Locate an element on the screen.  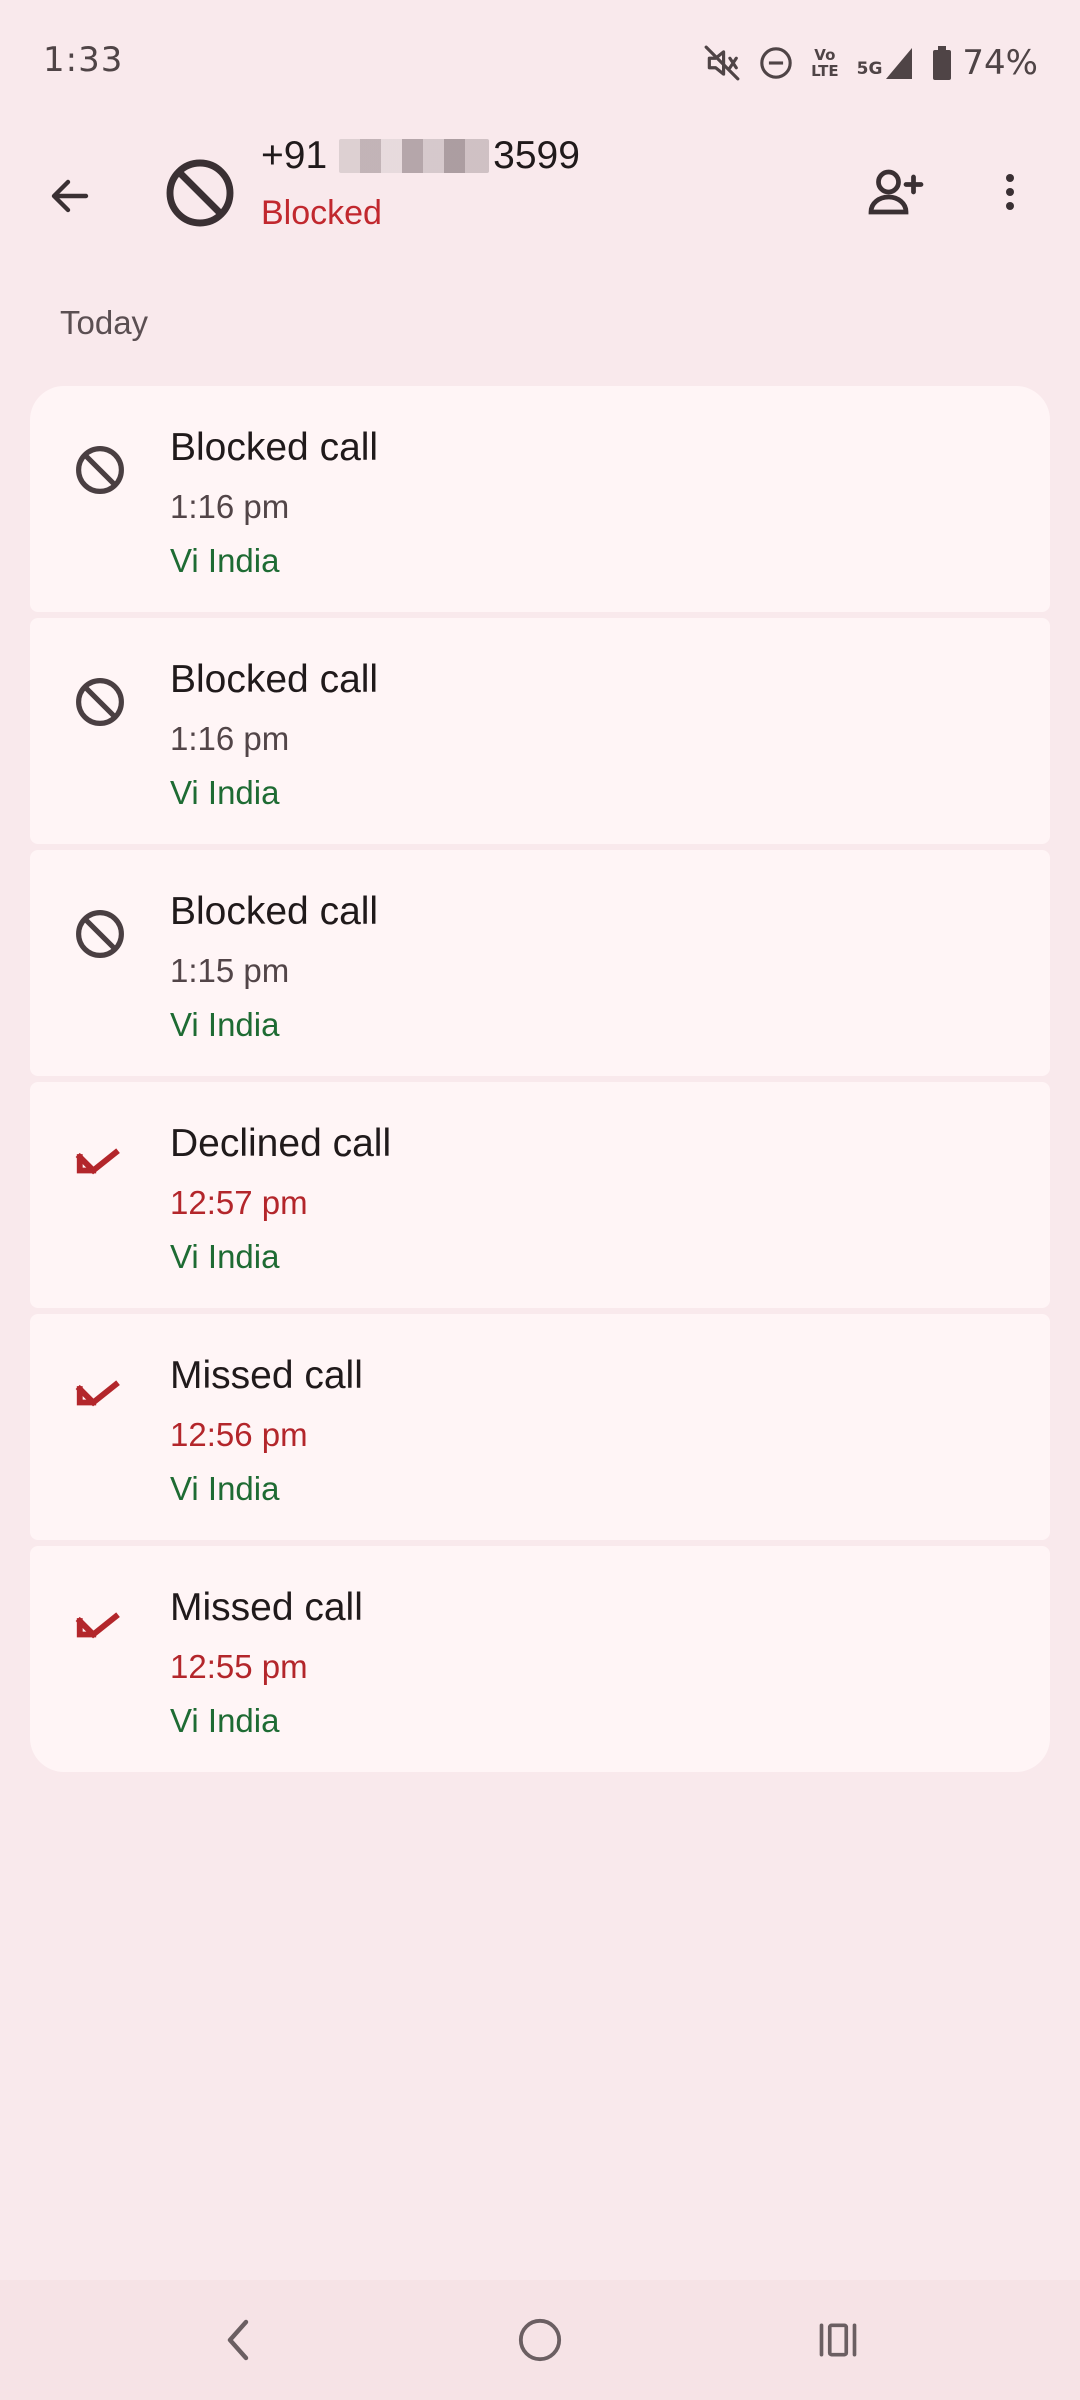
back-button is located at coordinates (70, 196).